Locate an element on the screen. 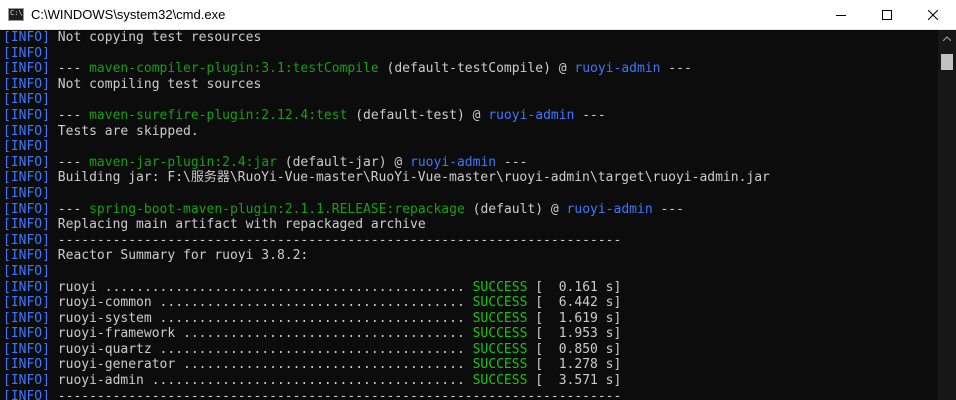 The height and width of the screenshot is (400, 956). minimize-icon is located at coordinates (841, 15).